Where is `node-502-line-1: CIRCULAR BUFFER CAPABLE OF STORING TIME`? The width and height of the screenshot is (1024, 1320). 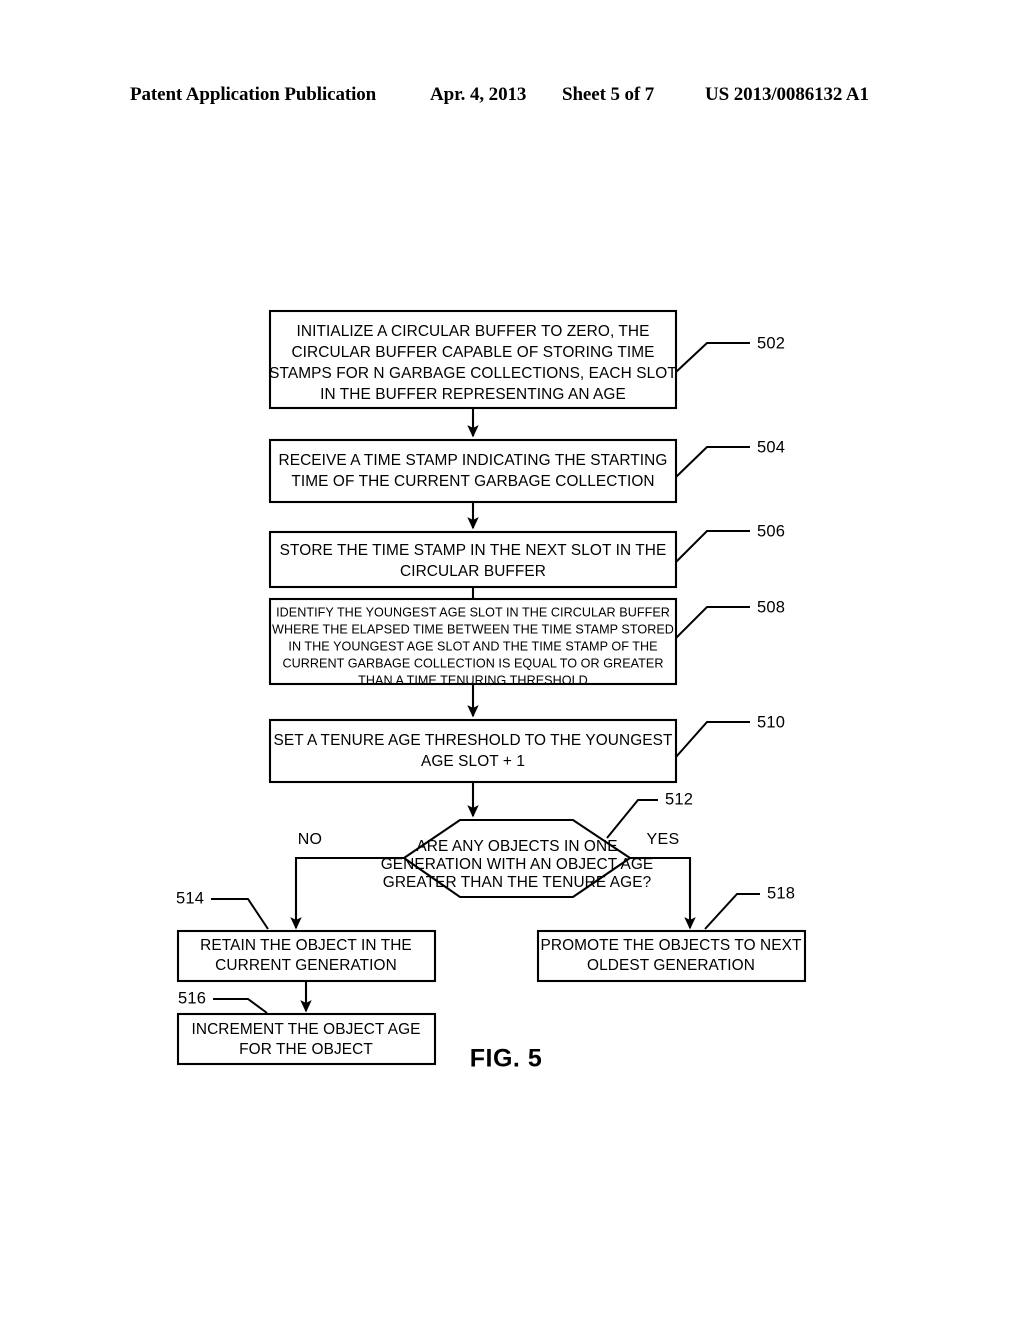 node-502-line-1: CIRCULAR BUFFER CAPABLE OF STORING TIME is located at coordinates (472, 352).